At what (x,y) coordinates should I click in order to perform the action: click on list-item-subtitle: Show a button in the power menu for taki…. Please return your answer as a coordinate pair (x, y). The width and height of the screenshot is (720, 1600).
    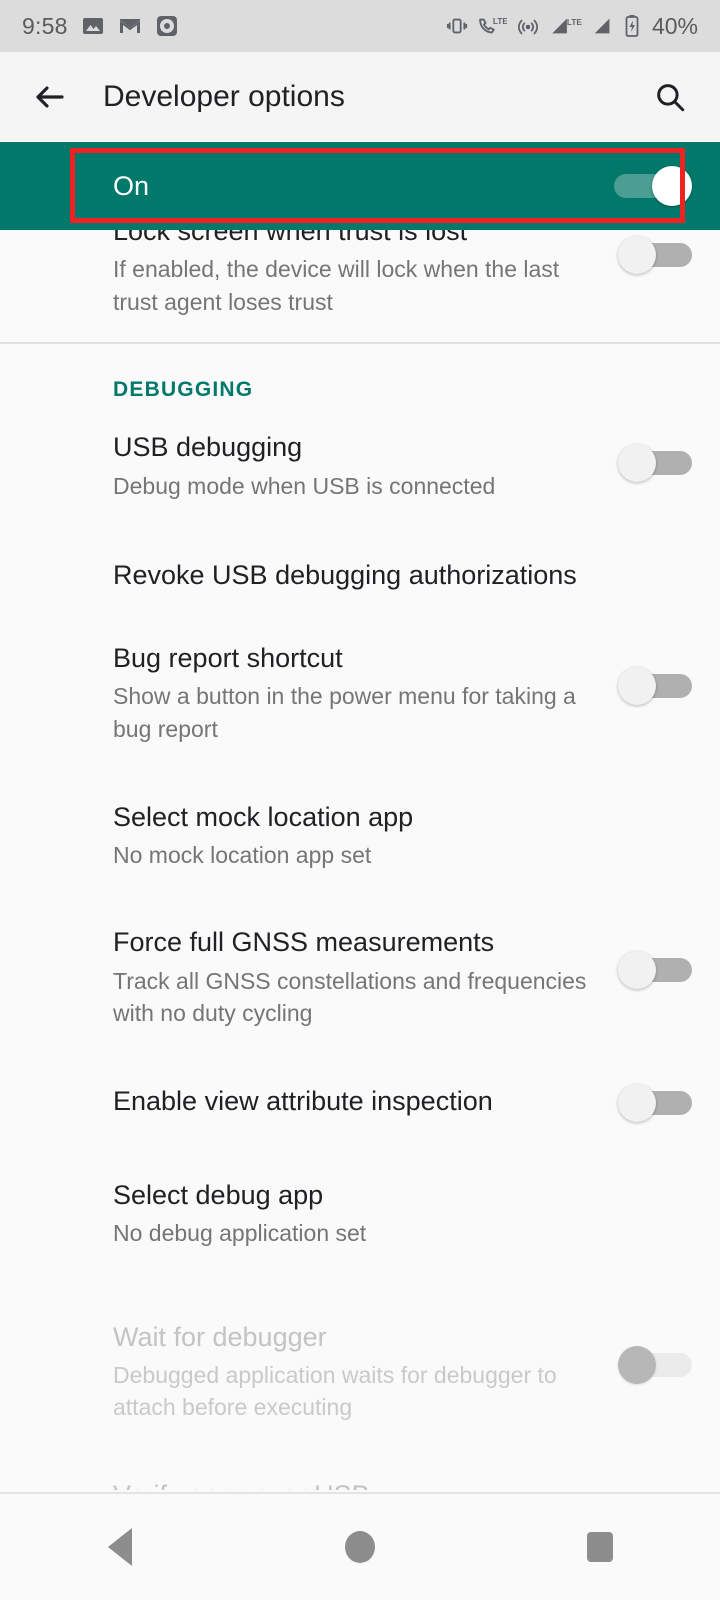
    Looking at the image, I should click on (344, 712).